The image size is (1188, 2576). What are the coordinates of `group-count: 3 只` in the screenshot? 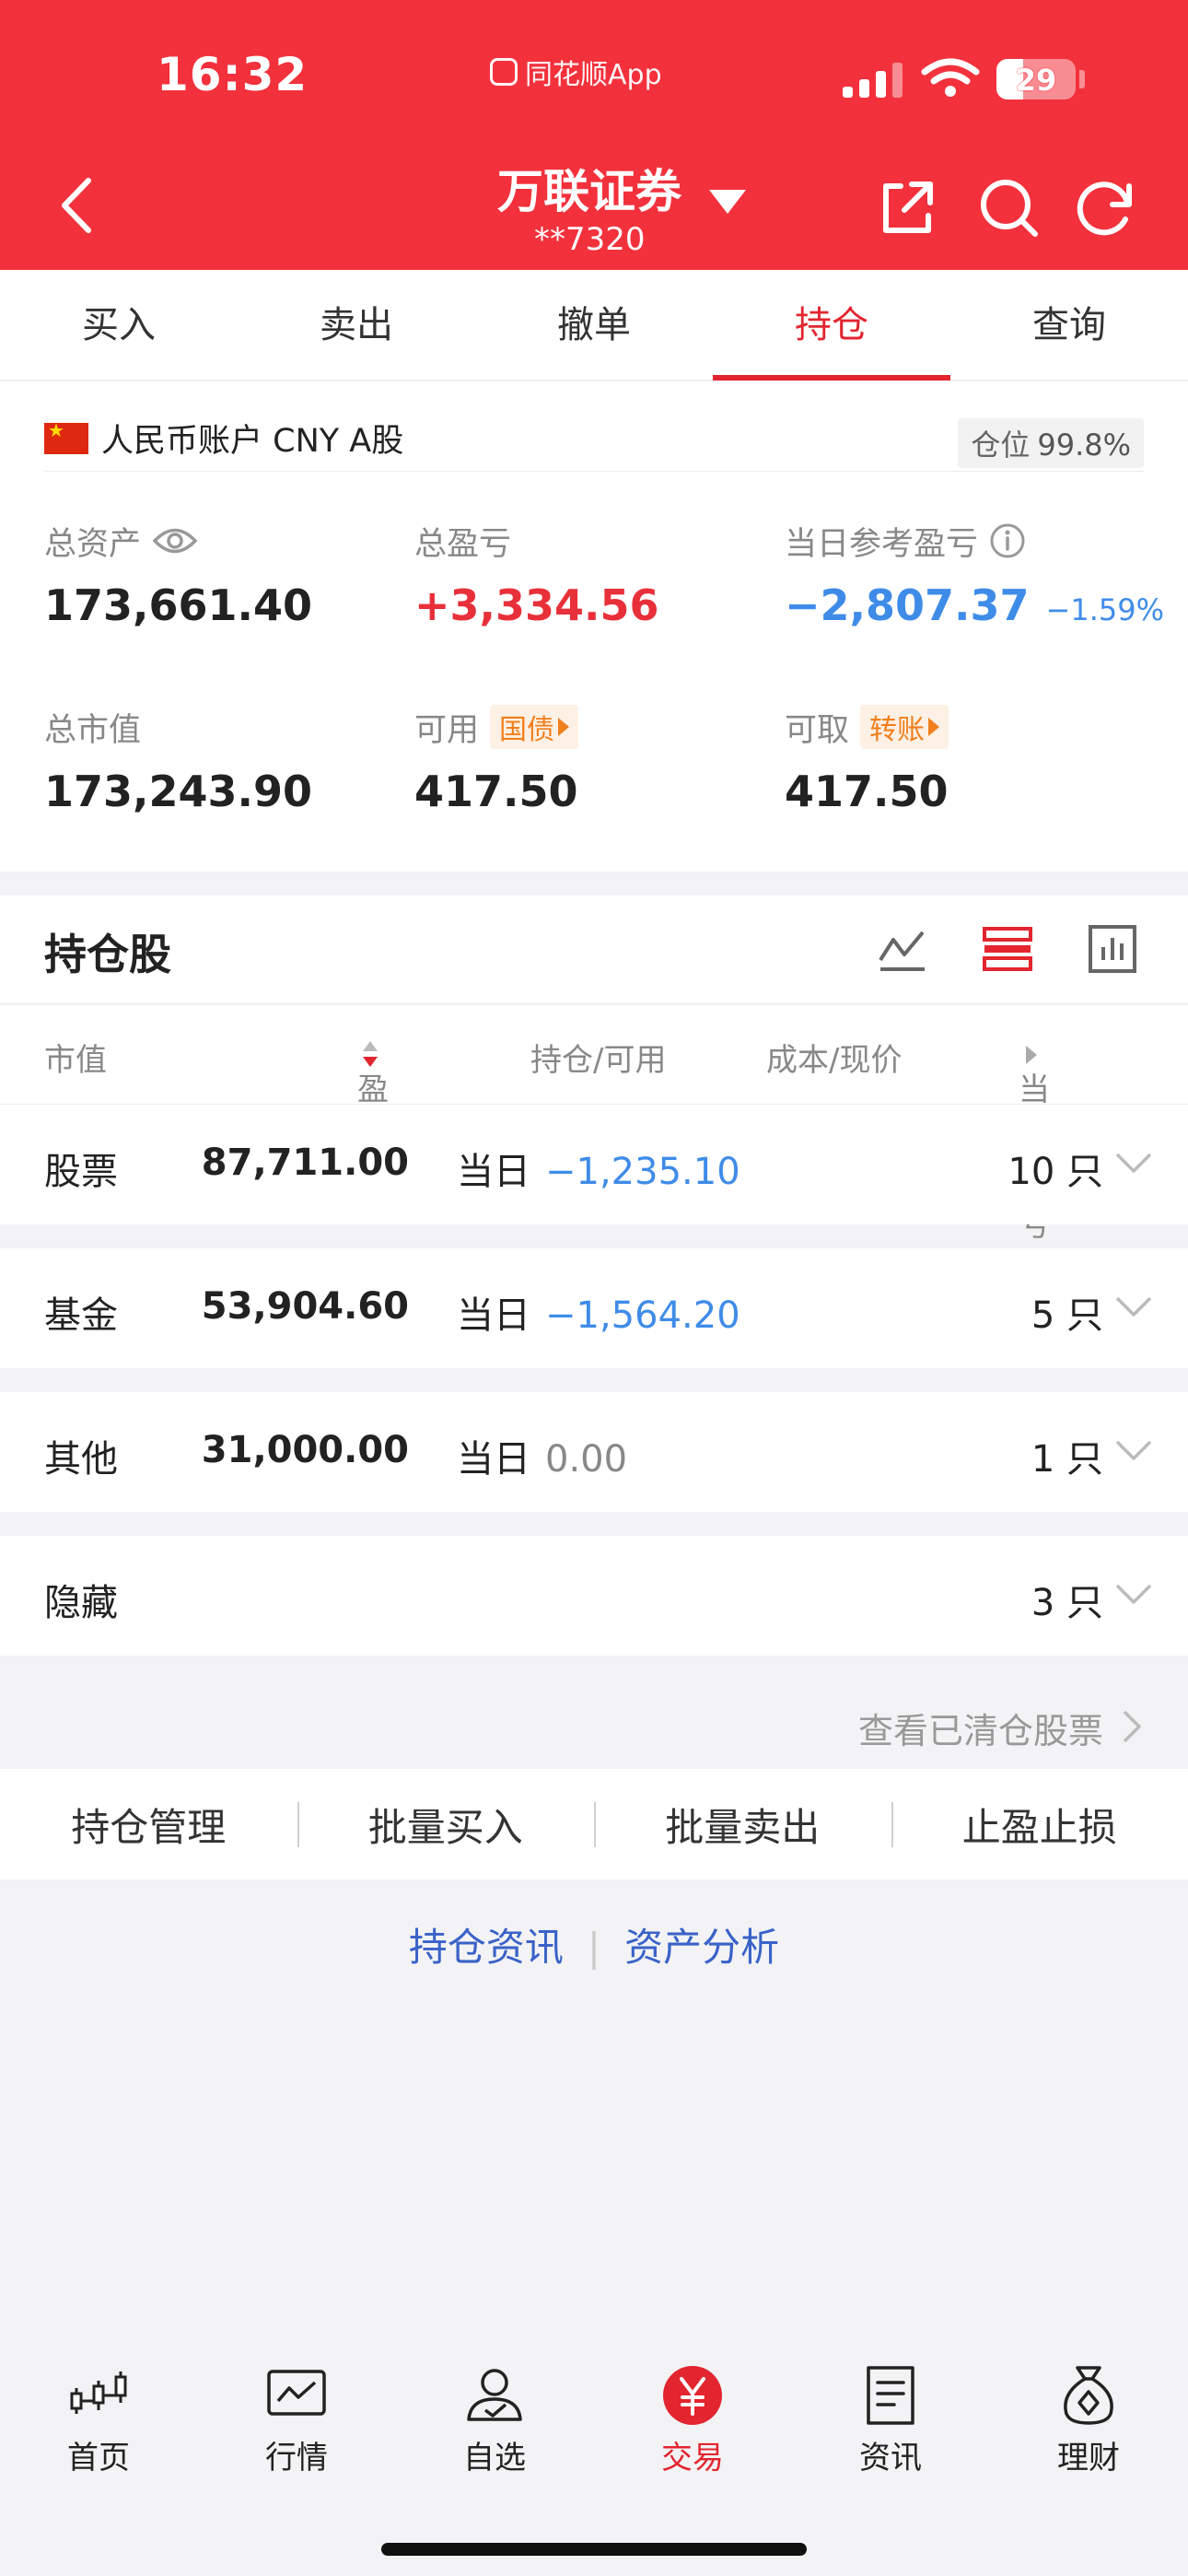 It's located at (1067, 1603).